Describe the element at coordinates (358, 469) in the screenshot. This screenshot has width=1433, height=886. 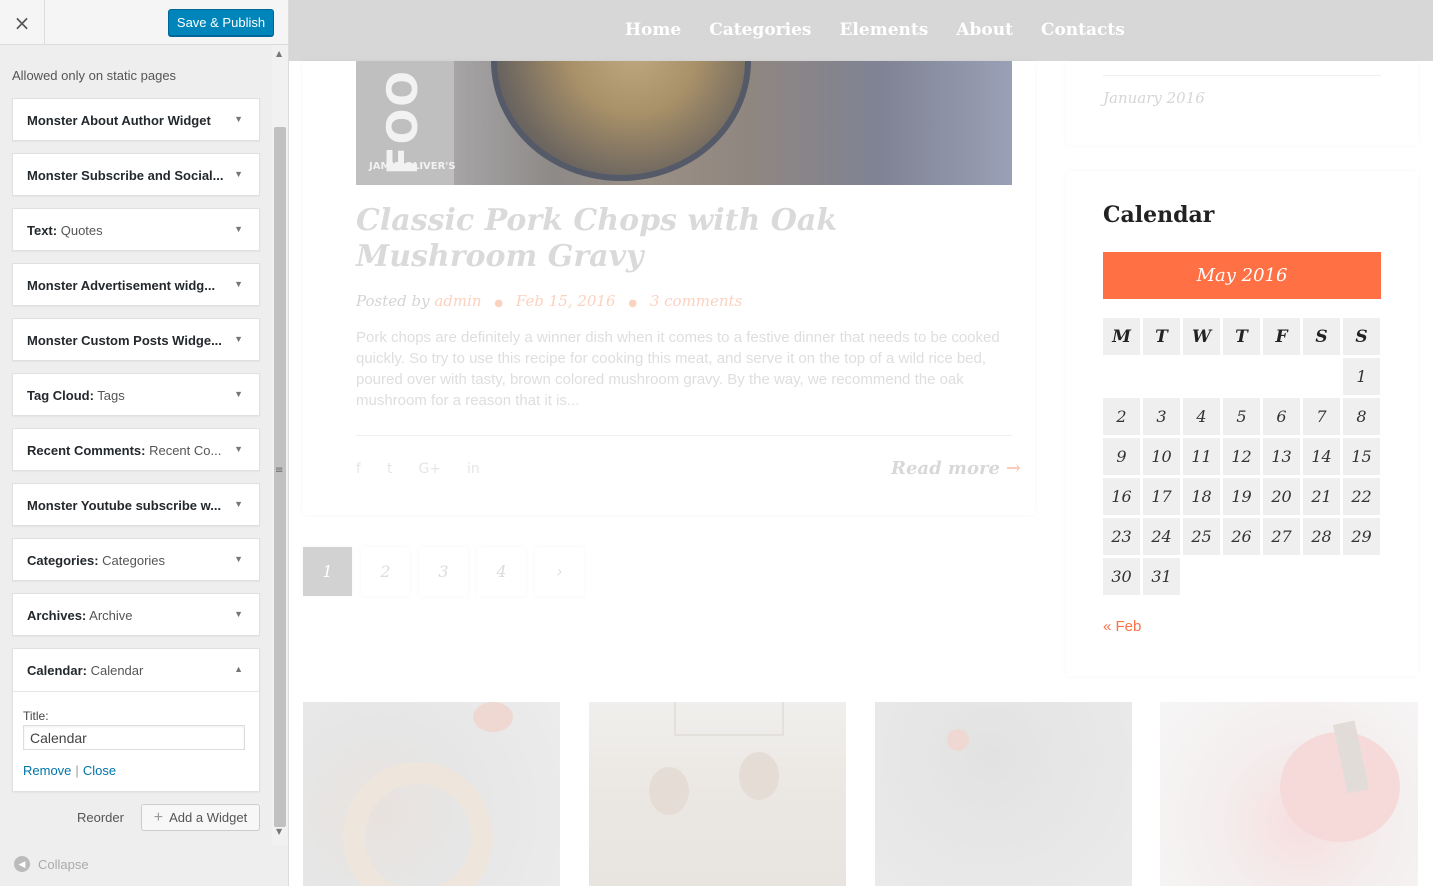
I see `facebook-icon: f` at that location.